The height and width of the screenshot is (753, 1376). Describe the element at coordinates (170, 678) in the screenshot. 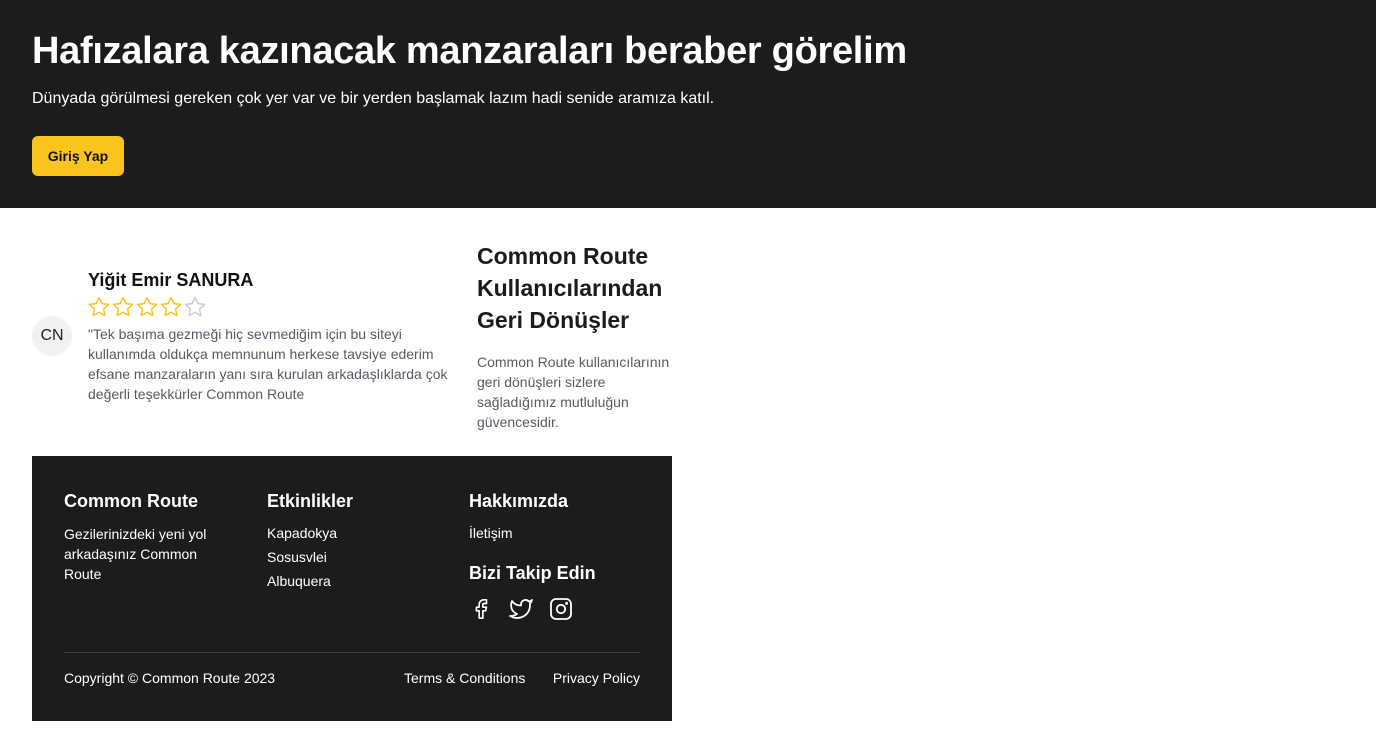

I see `copyright: Copyright © Common Route 2023` at that location.